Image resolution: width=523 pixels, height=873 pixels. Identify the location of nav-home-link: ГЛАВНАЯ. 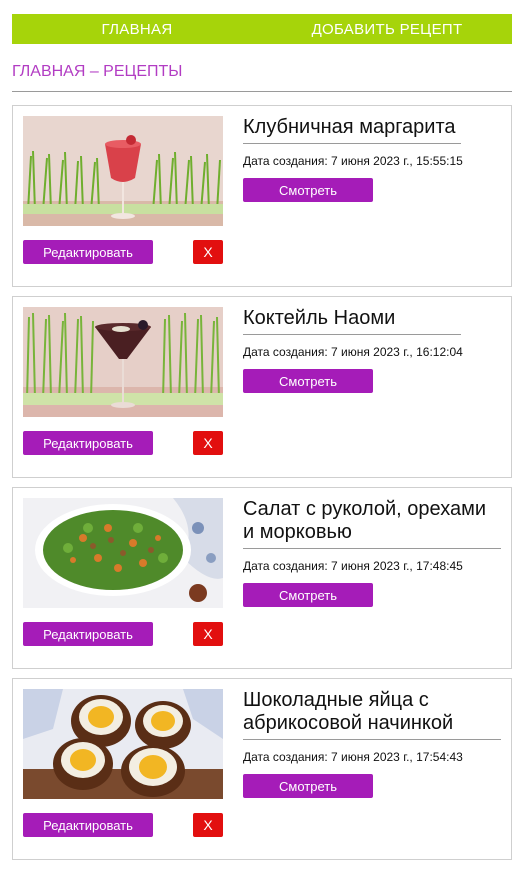
(137, 29).